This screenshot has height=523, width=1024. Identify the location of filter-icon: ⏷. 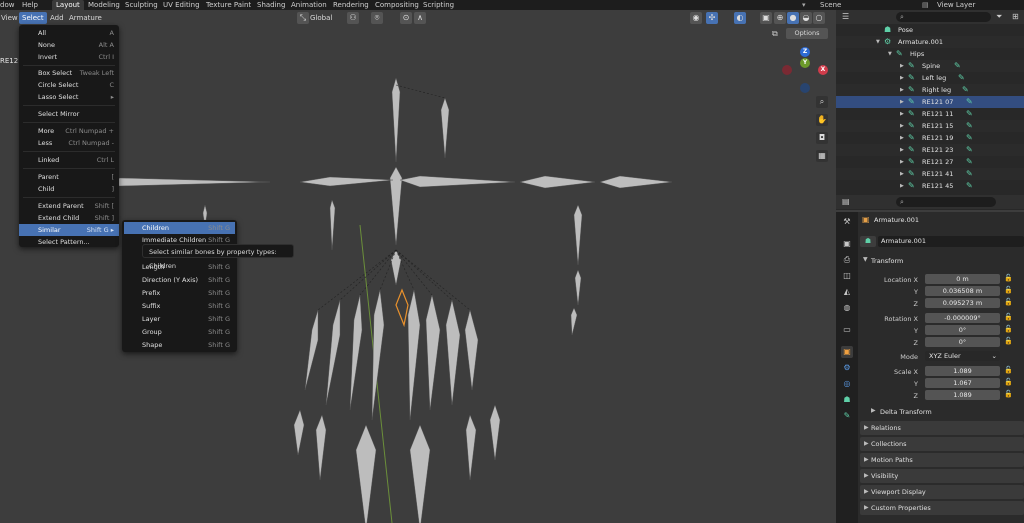
(999, 17).